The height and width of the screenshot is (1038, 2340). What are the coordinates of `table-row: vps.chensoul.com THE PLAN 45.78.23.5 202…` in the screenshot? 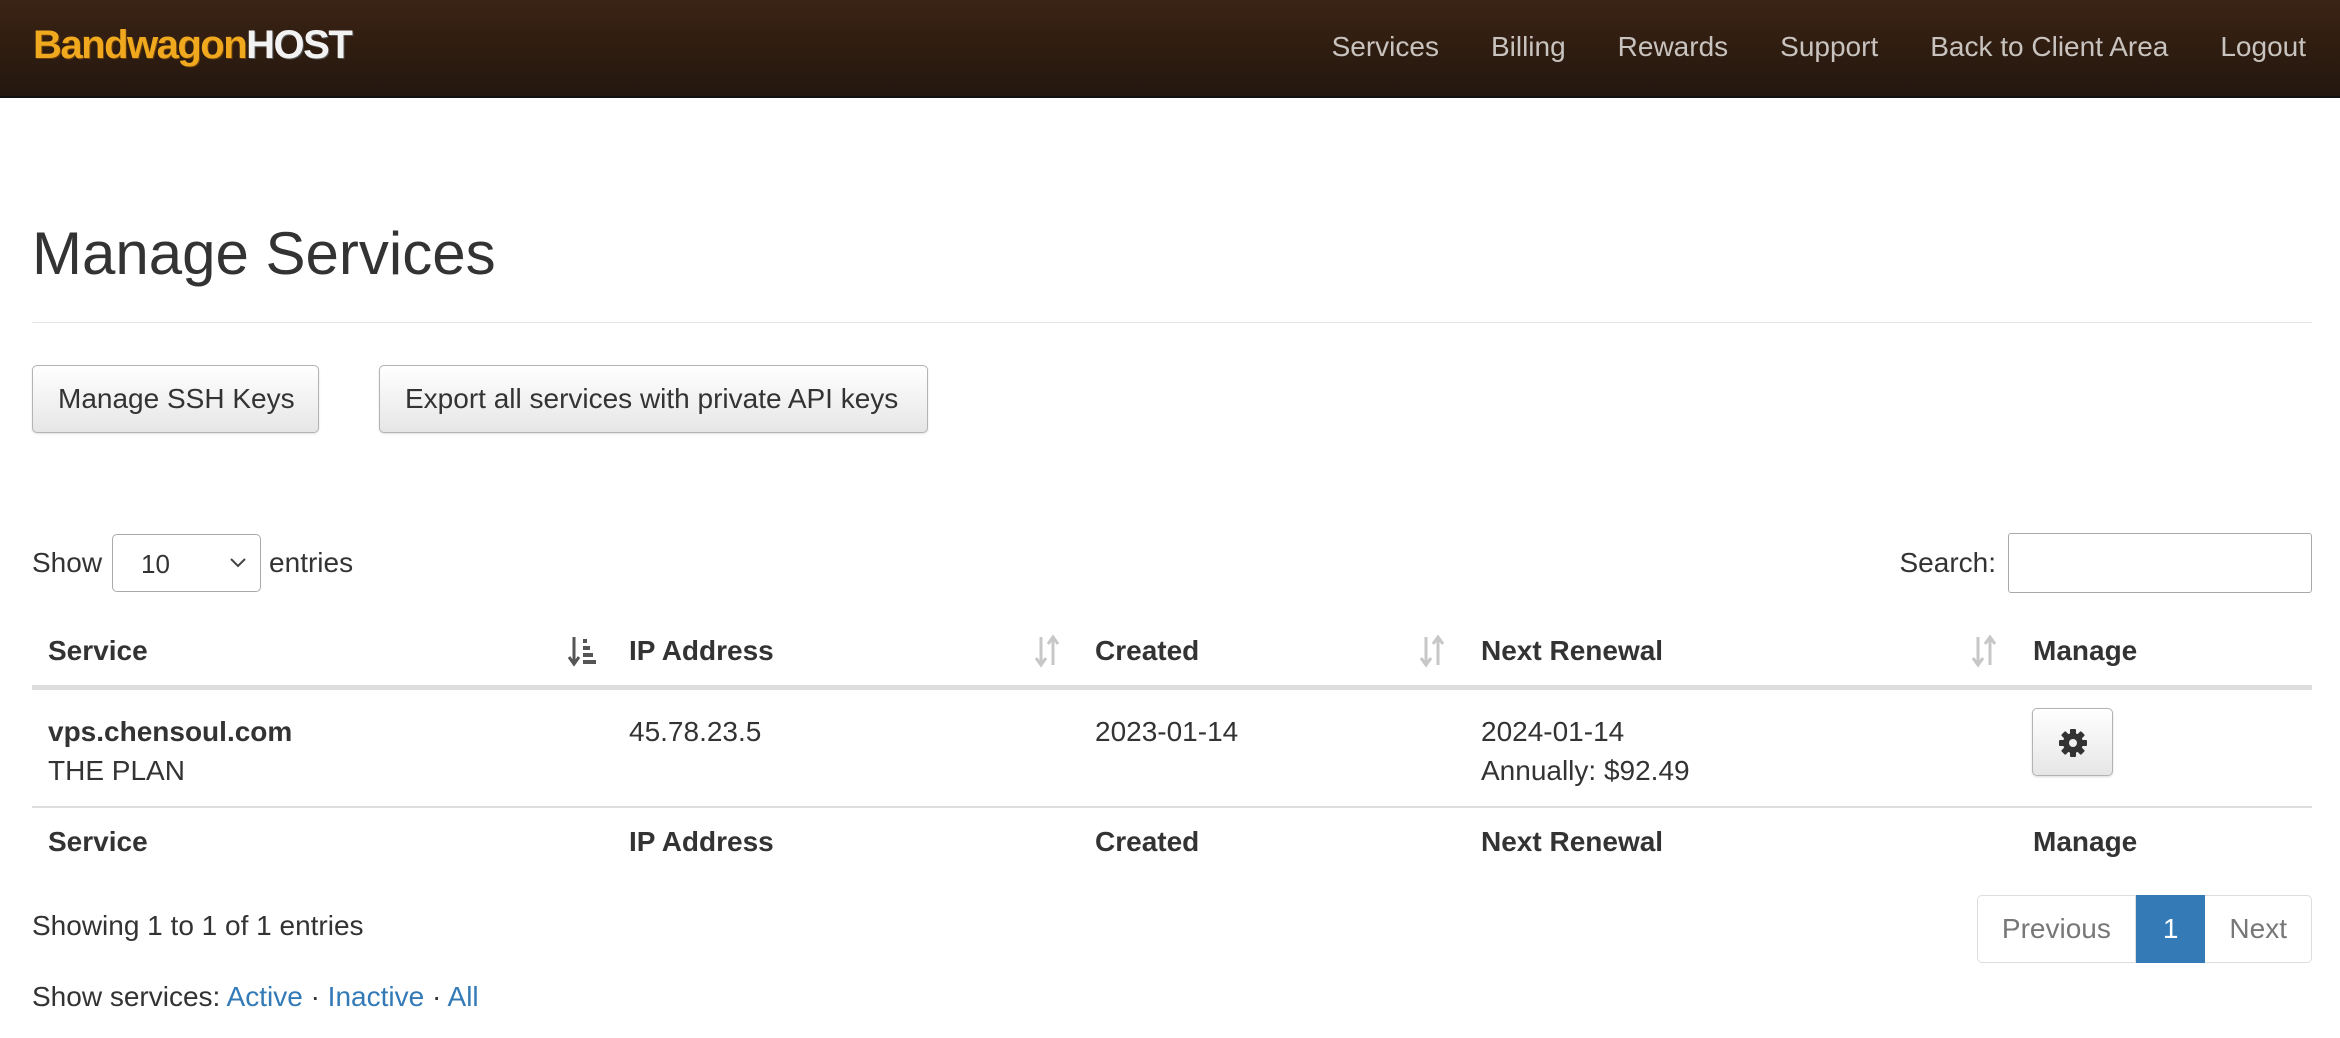 It's located at (1172, 749).